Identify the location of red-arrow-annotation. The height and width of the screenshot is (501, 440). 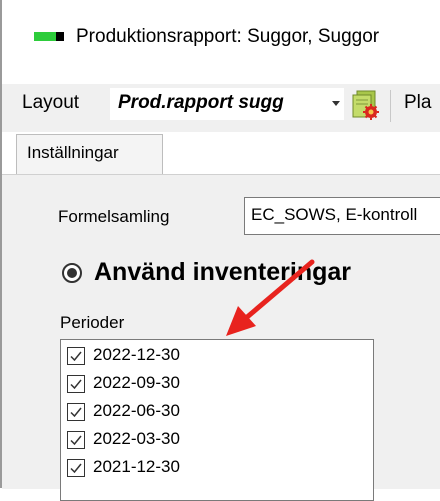
(270, 297).